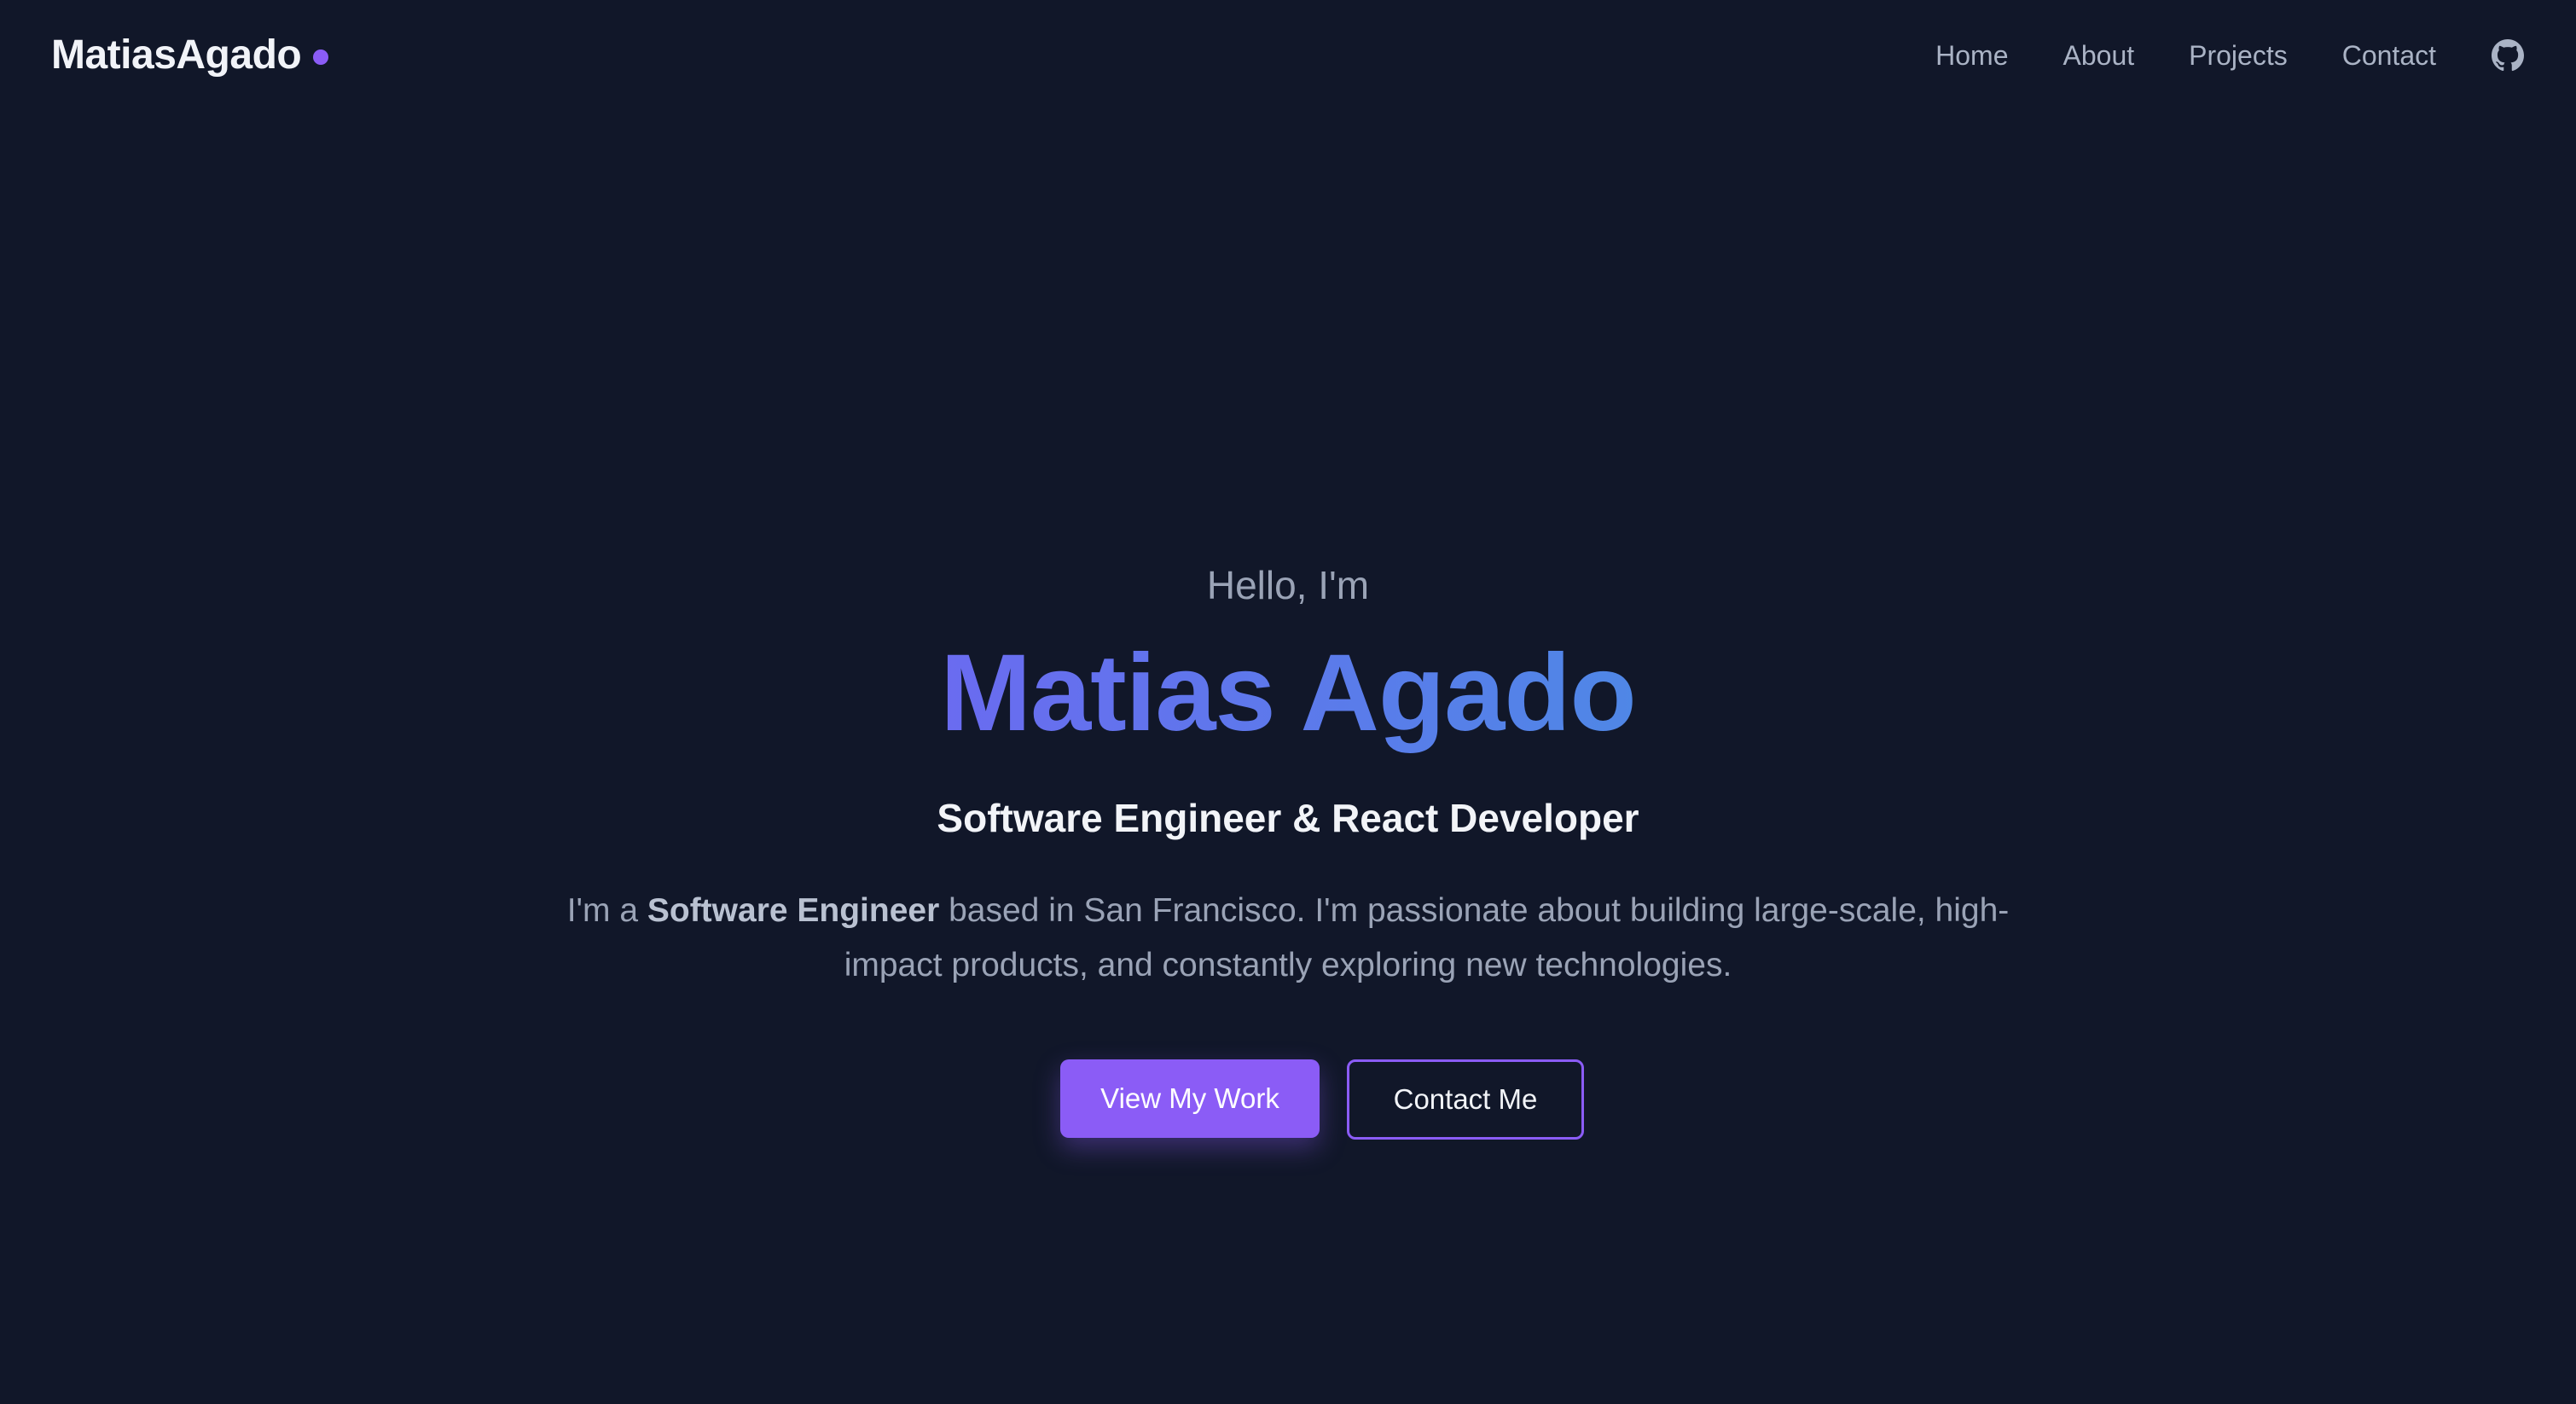  Describe the element at coordinates (793, 910) in the screenshot. I see `bio-emphasis: Software Engineer` at that location.